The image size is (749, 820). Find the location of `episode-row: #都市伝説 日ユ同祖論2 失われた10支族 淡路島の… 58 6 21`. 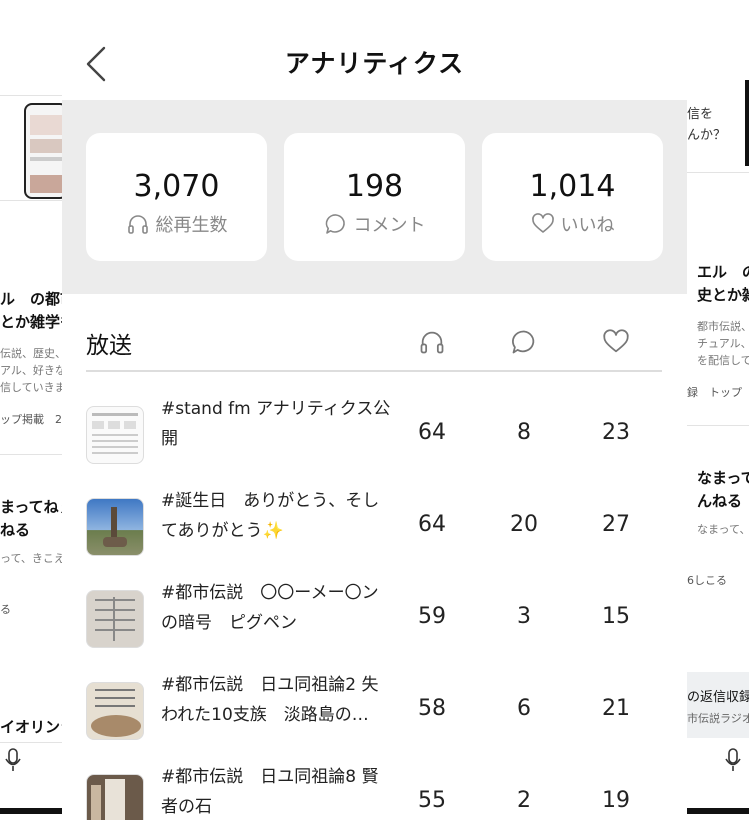

episode-row: #都市伝説 日ユ同祖論2 失われた10支族 淡路島の… 58 6 21 is located at coordinates (374, 714).